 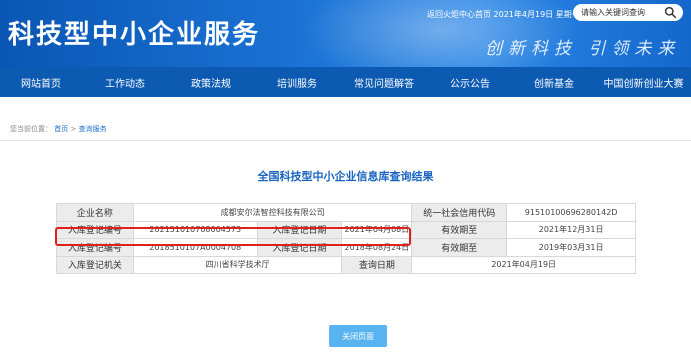 I want to click on search-icon, so click(x=670, y=12).